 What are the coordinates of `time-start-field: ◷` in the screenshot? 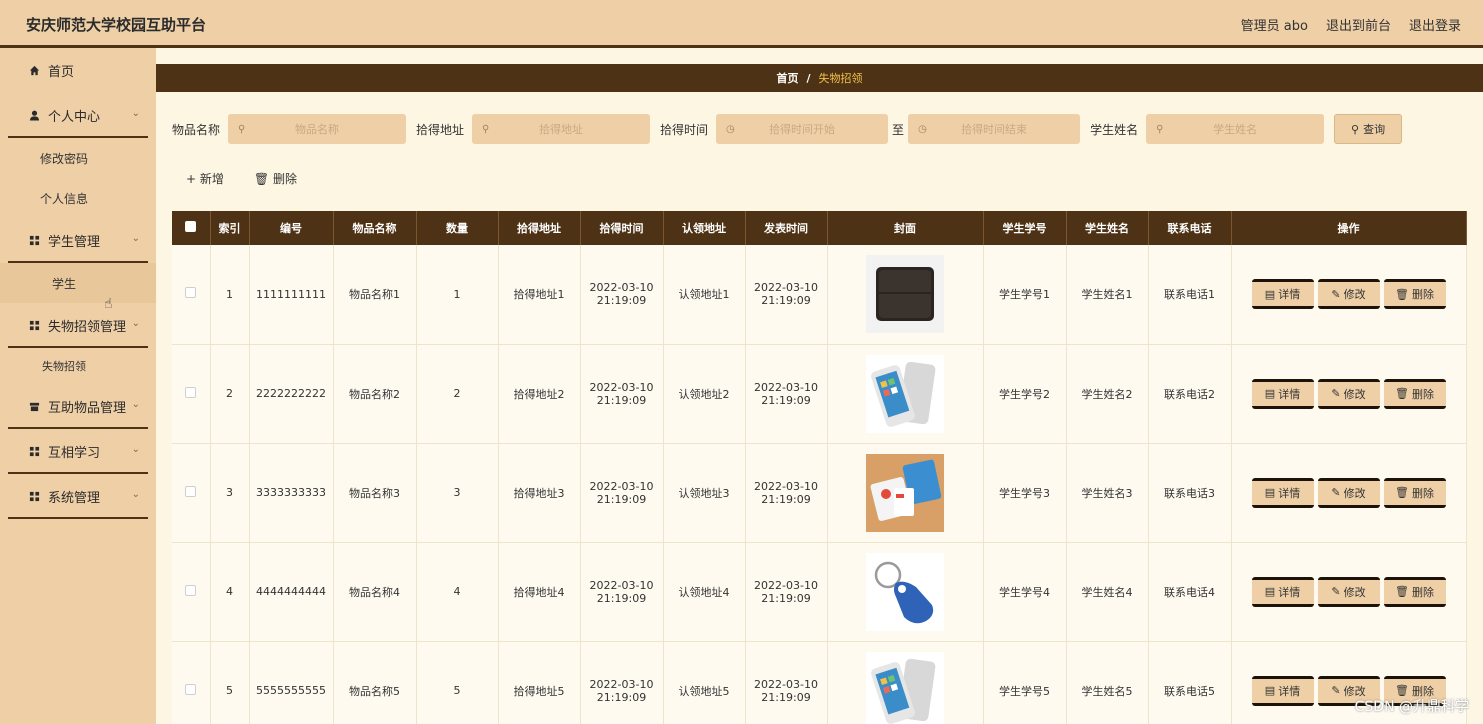 It's located at (802, 129).